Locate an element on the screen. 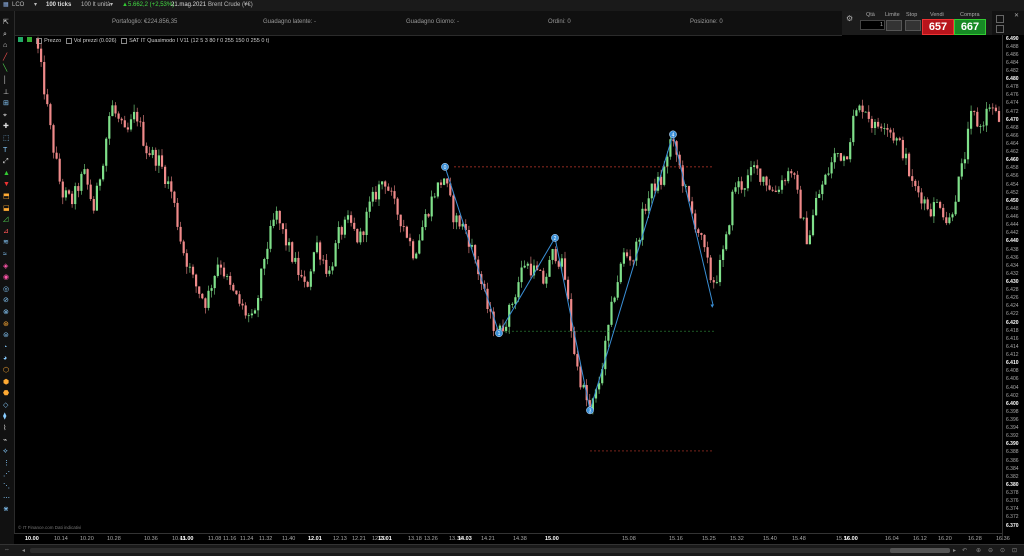 The width and height of the screenshot is (1024, 556). arc-icon: ◕ is located at coordinates (5, 358).